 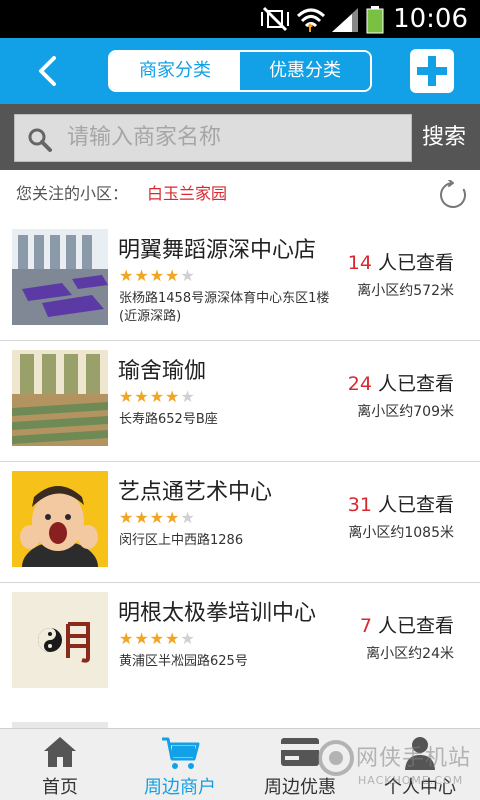 I want to click on search-icon, so click(x=40, y=140).